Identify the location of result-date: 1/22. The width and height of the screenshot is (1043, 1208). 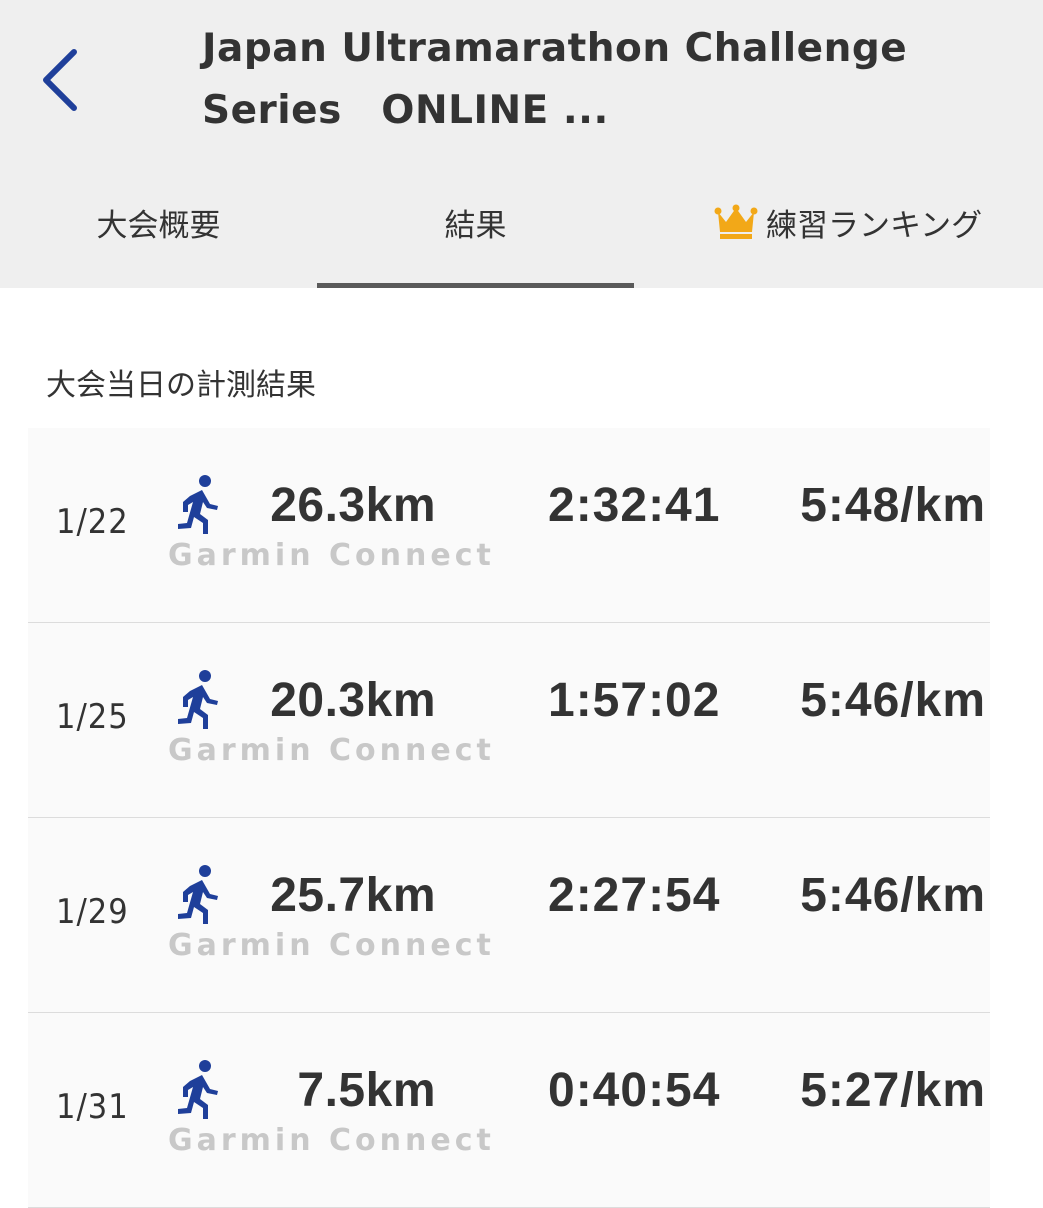
(92, 522).